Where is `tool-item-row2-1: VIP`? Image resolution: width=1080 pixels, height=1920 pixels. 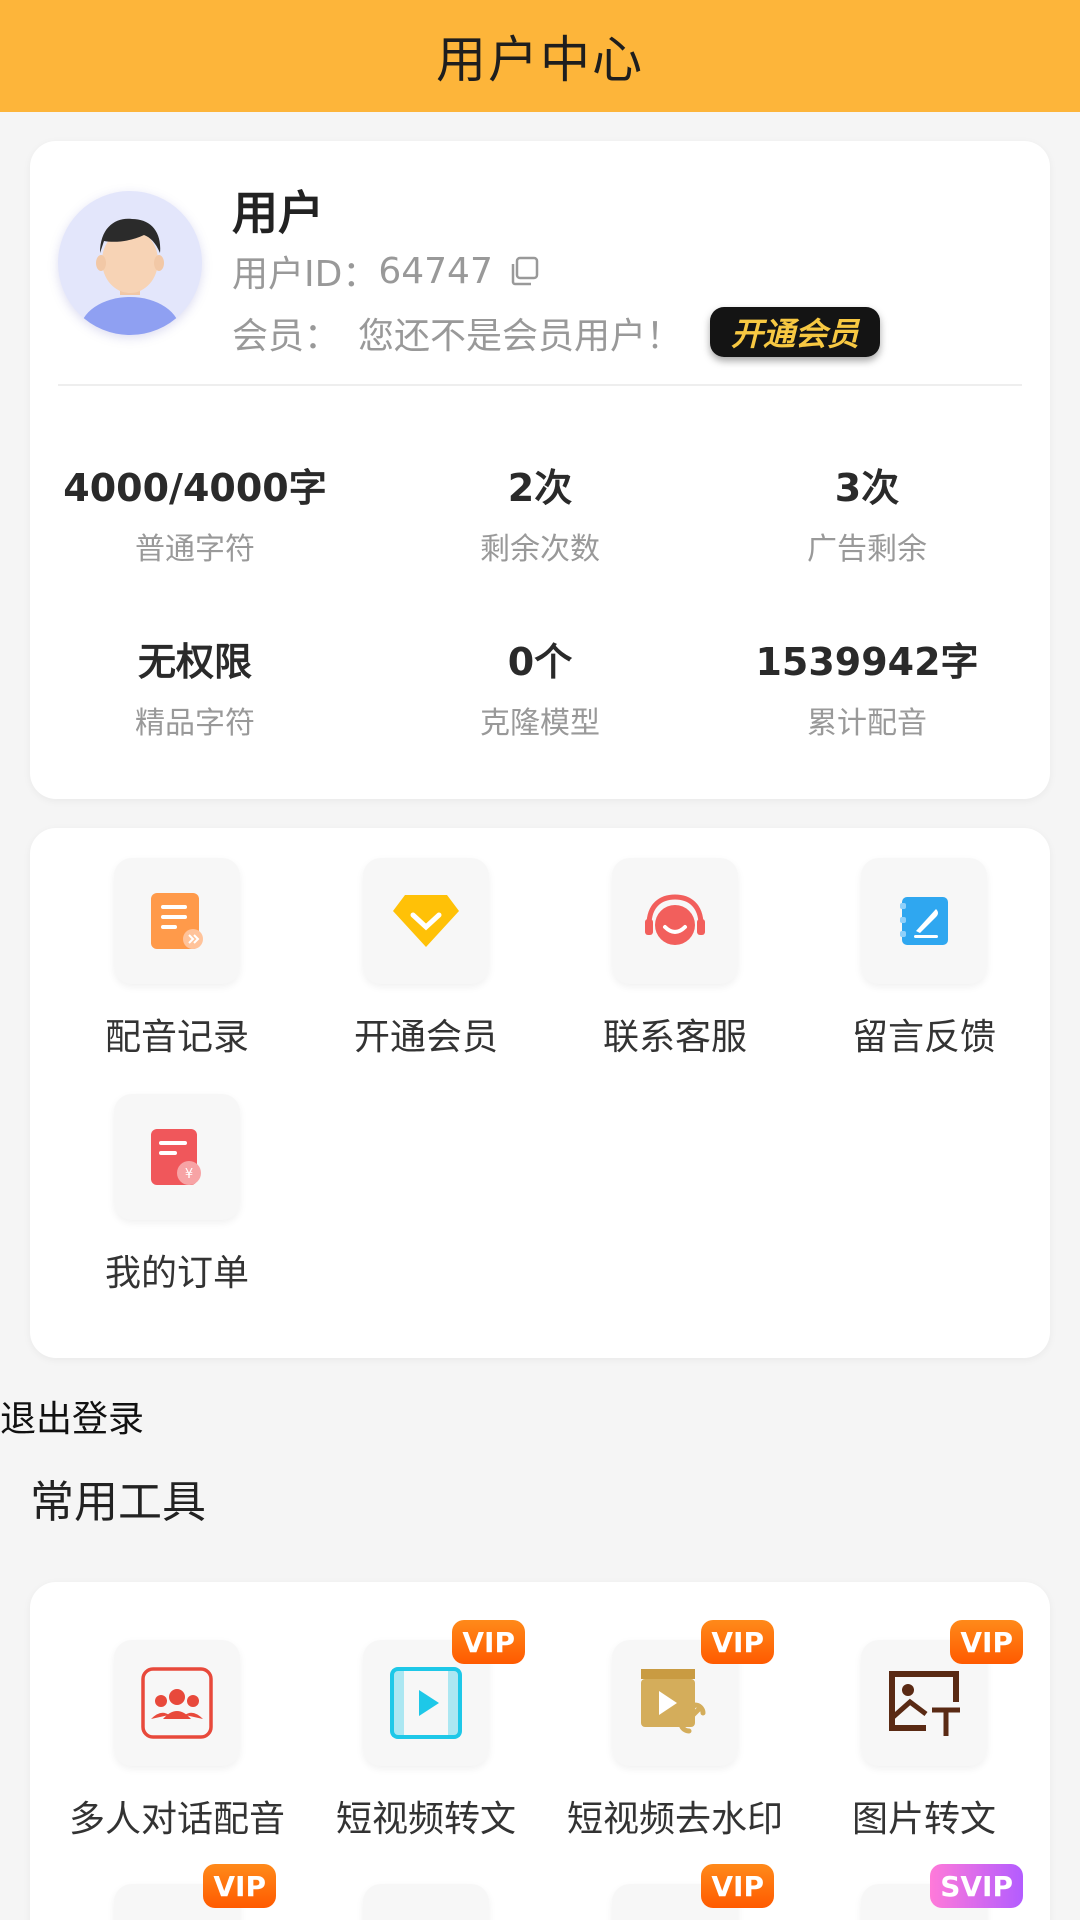 tool-item-row2-1: VIP is located at coordinates (177, 1892).